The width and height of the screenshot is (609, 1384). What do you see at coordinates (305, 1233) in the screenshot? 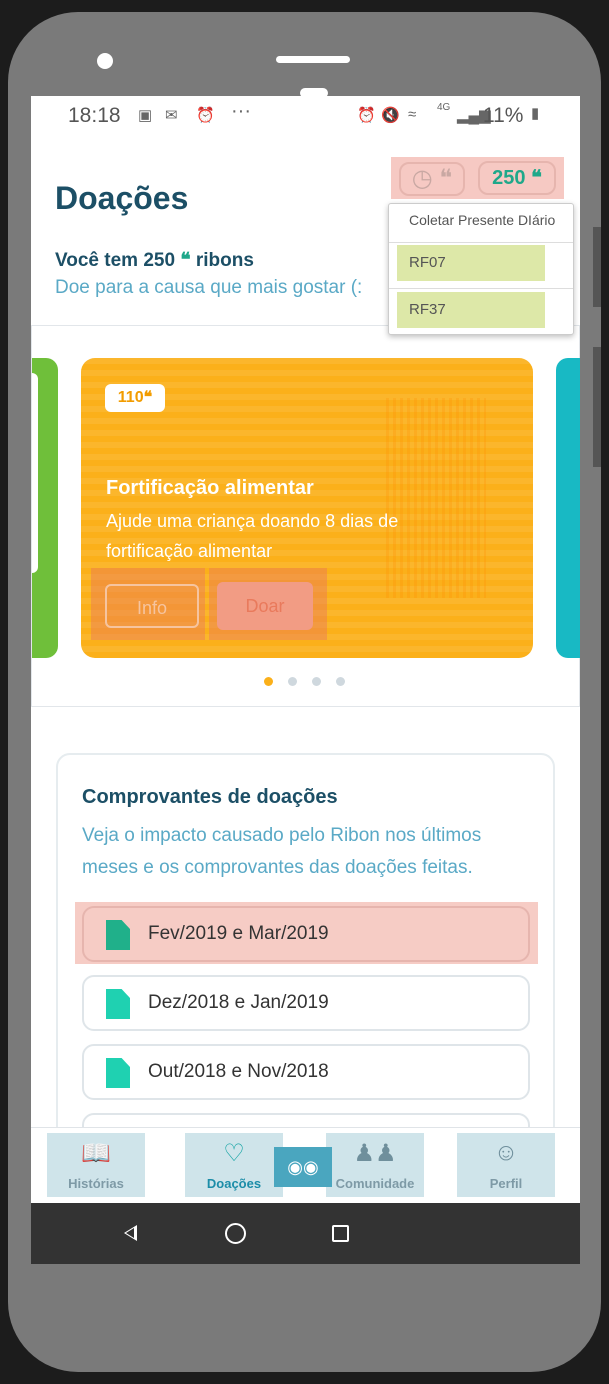
I see `android-nav-bar` at bounding box center [305, 1233].